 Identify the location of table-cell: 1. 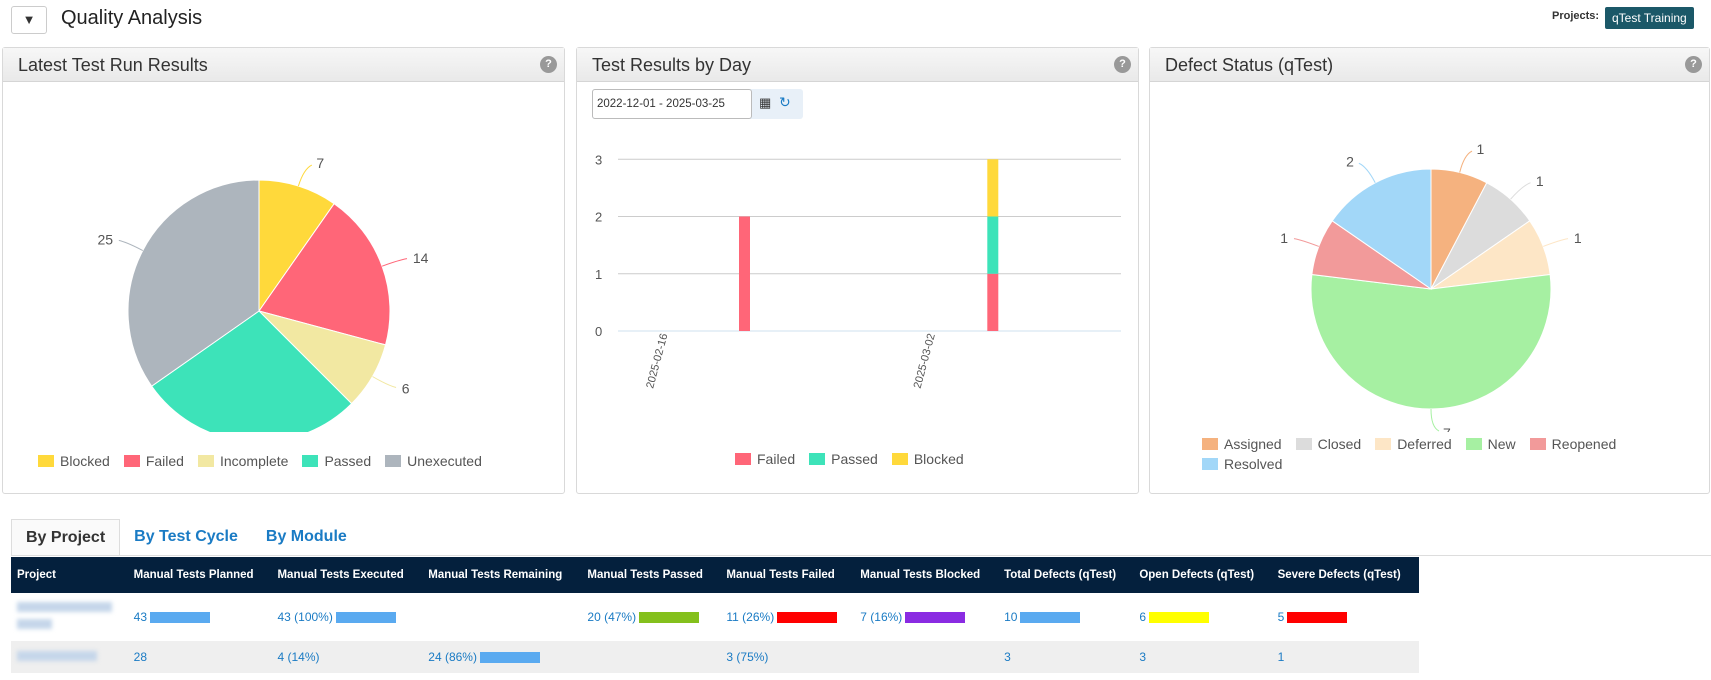
(1345, 657).